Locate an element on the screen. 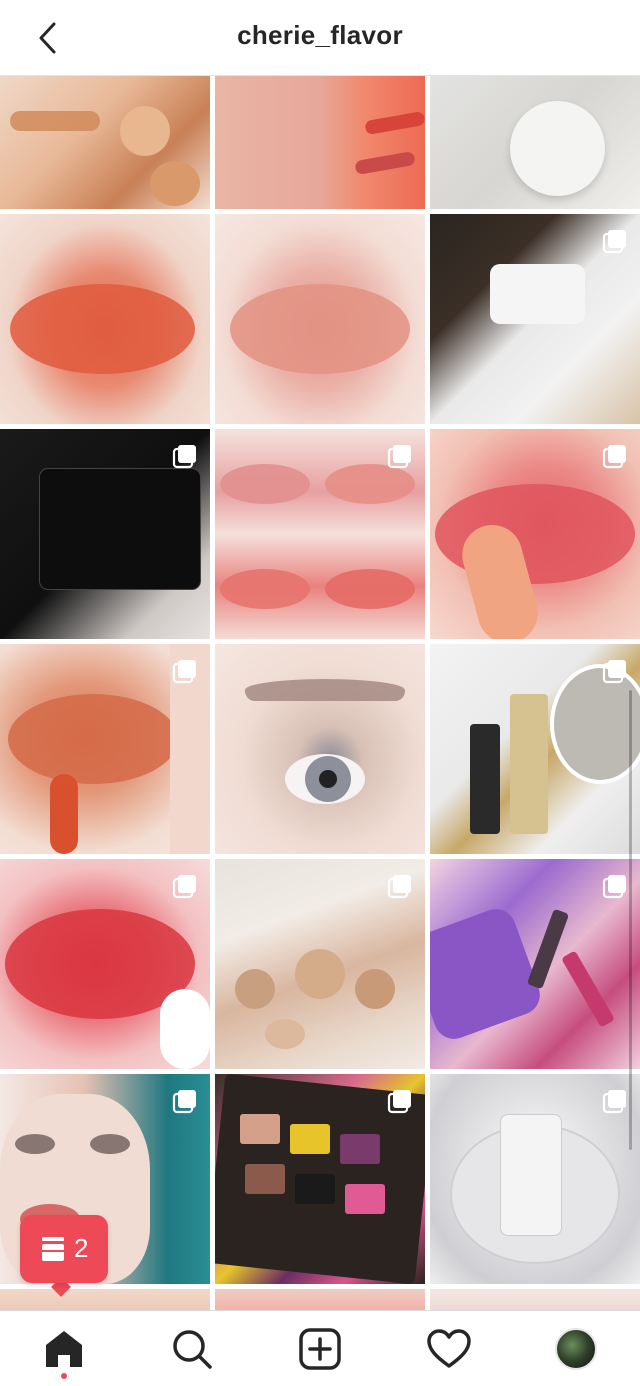 Image resolution: width=640 pixels, height=1386 pixels. badge-count: 2 is located at coordinates (81, 1248).